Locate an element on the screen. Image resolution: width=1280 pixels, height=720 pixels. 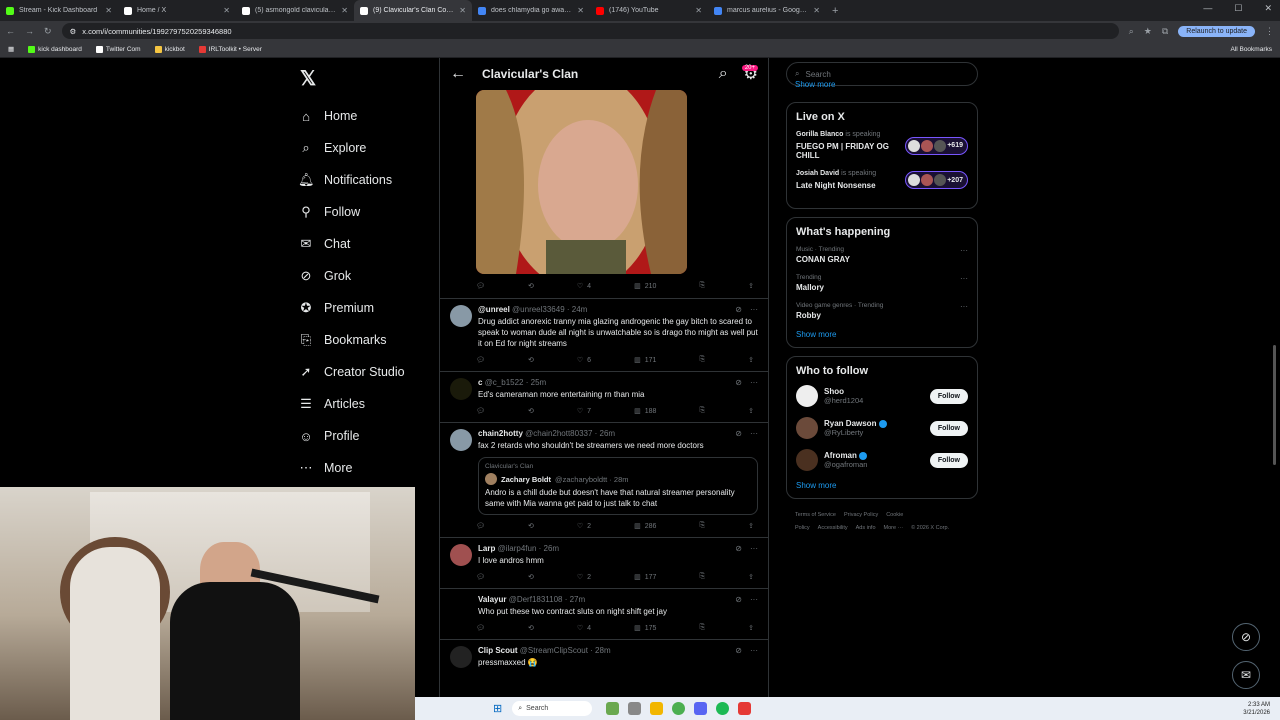
nav-item-notifications: 🔔︎ Notifications is located at coordinates (368, 180).